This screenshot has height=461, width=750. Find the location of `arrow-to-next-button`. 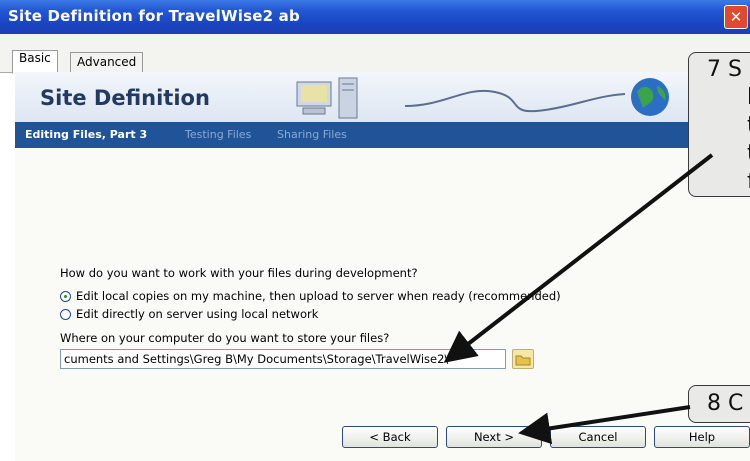

arrow-to-next-button is located at coordinates (604, 425).